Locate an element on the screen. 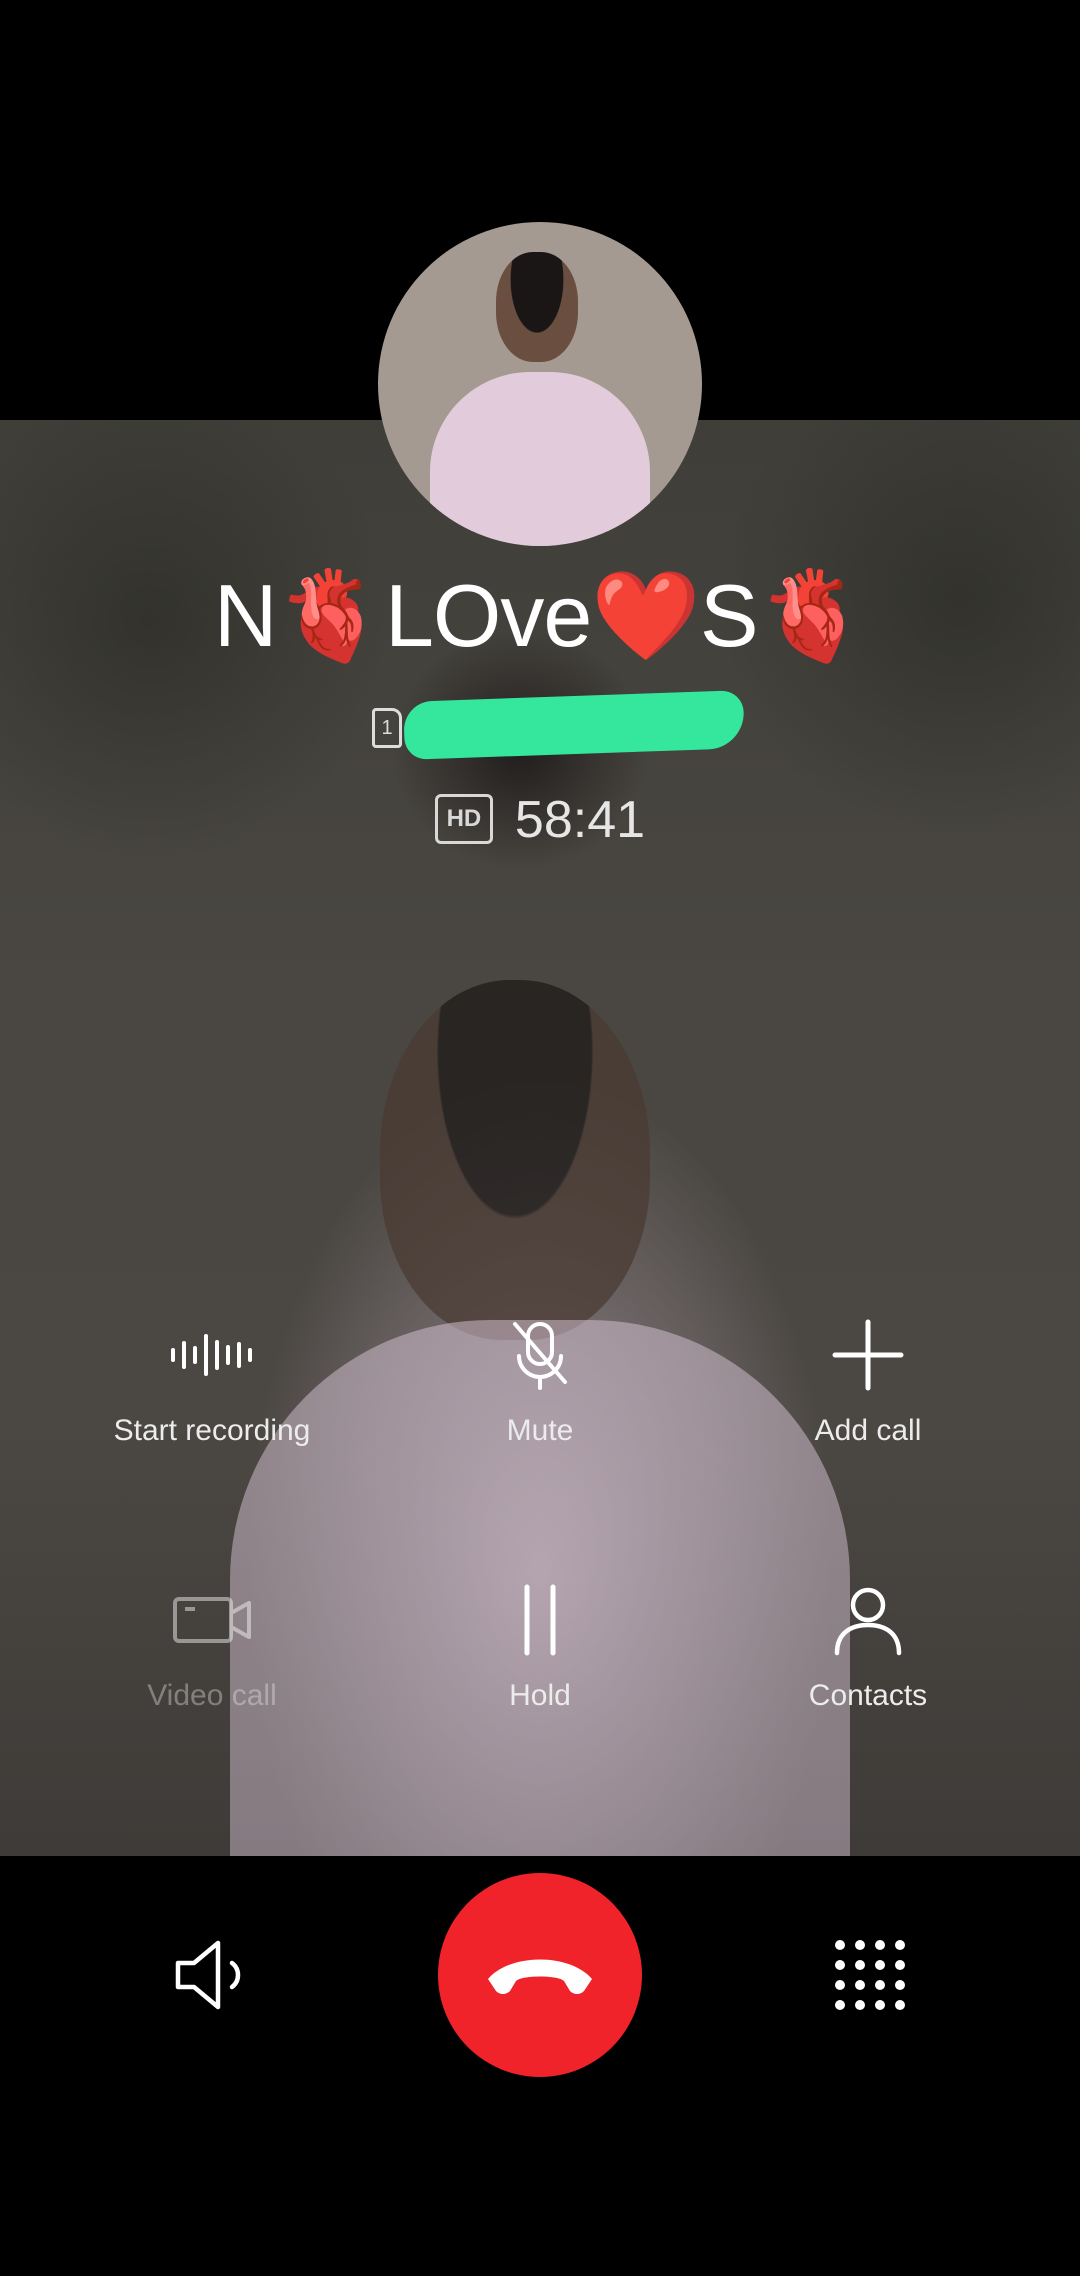 This screenshot has height=2276, width=1080. contacts-button: Contacts is located at coordinates (868, 1644).